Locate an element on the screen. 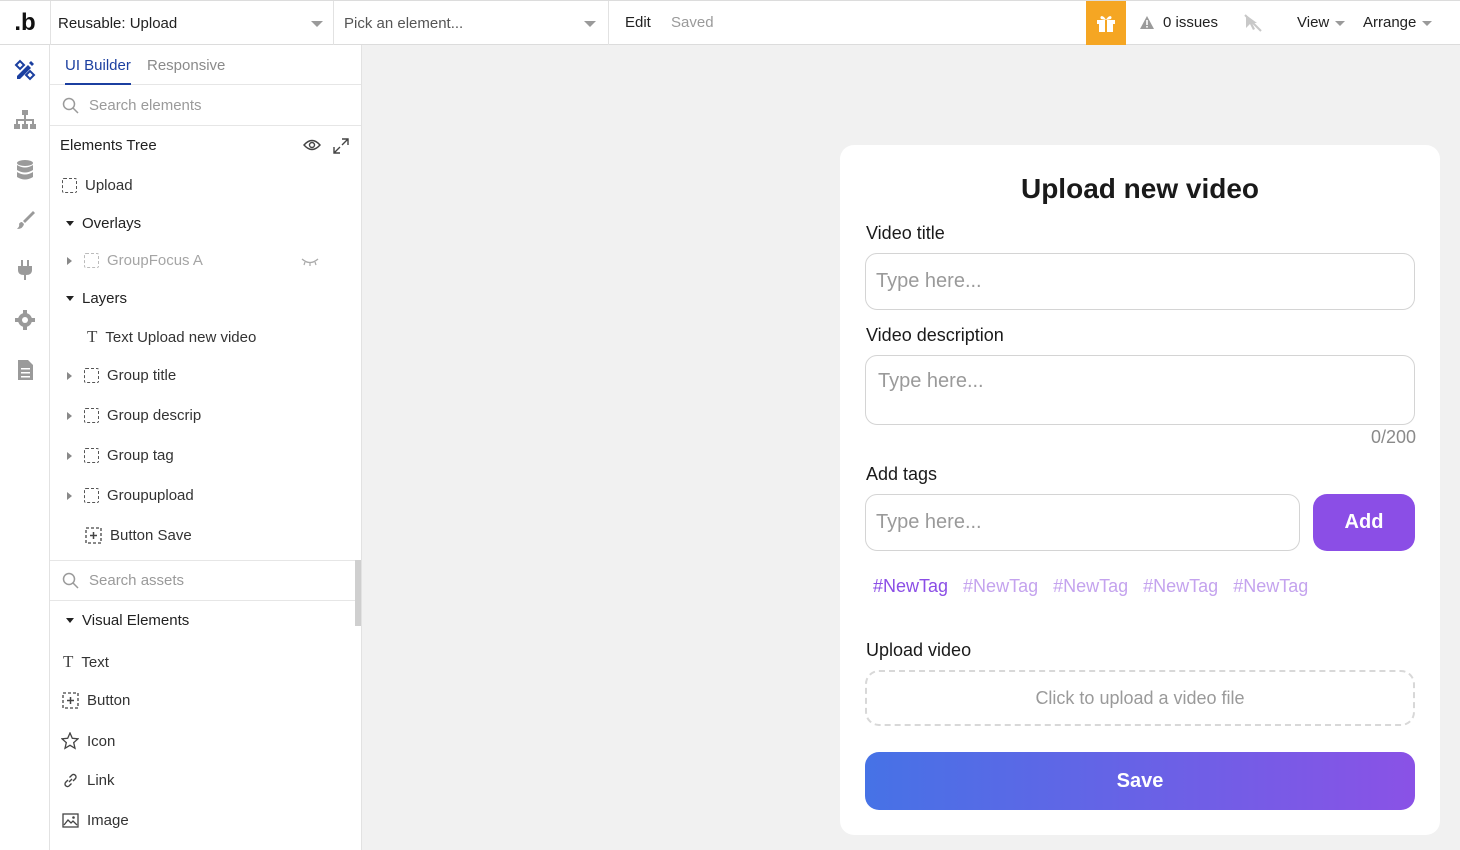  expand-icon is located at coordinates (341, 146).